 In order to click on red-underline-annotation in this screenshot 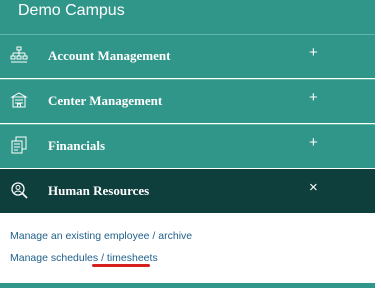, I will do `click(121, 265)`.